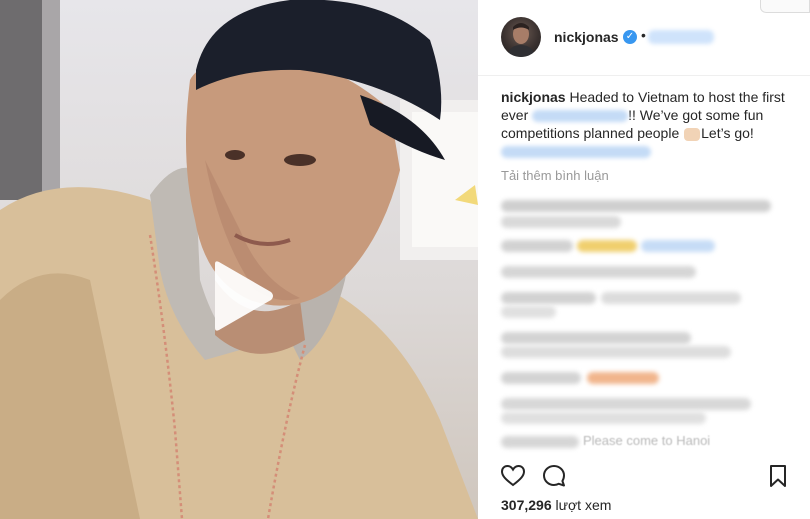 The height and width of the screenshot is (519, 810). I want to click on last-comment-text: Please come to Hanoi, so click(647, 440).